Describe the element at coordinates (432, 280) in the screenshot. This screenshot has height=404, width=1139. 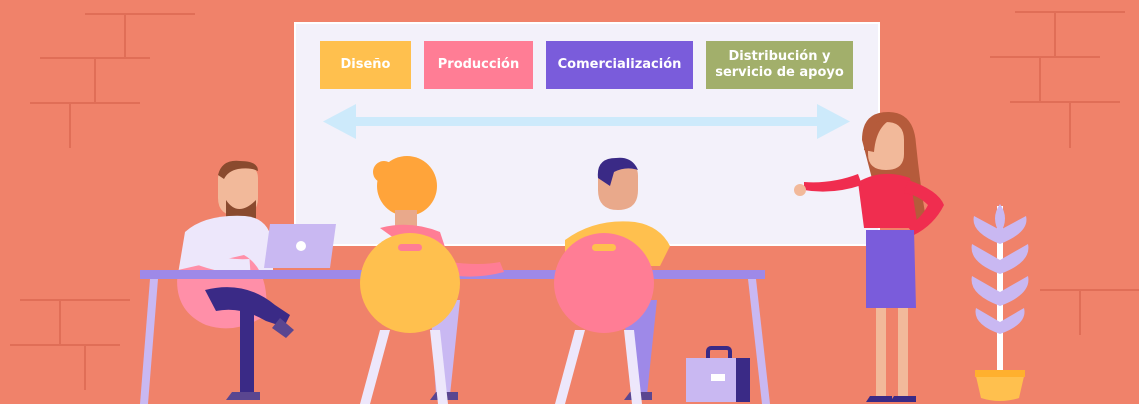
I see `seated-woman` at that location.